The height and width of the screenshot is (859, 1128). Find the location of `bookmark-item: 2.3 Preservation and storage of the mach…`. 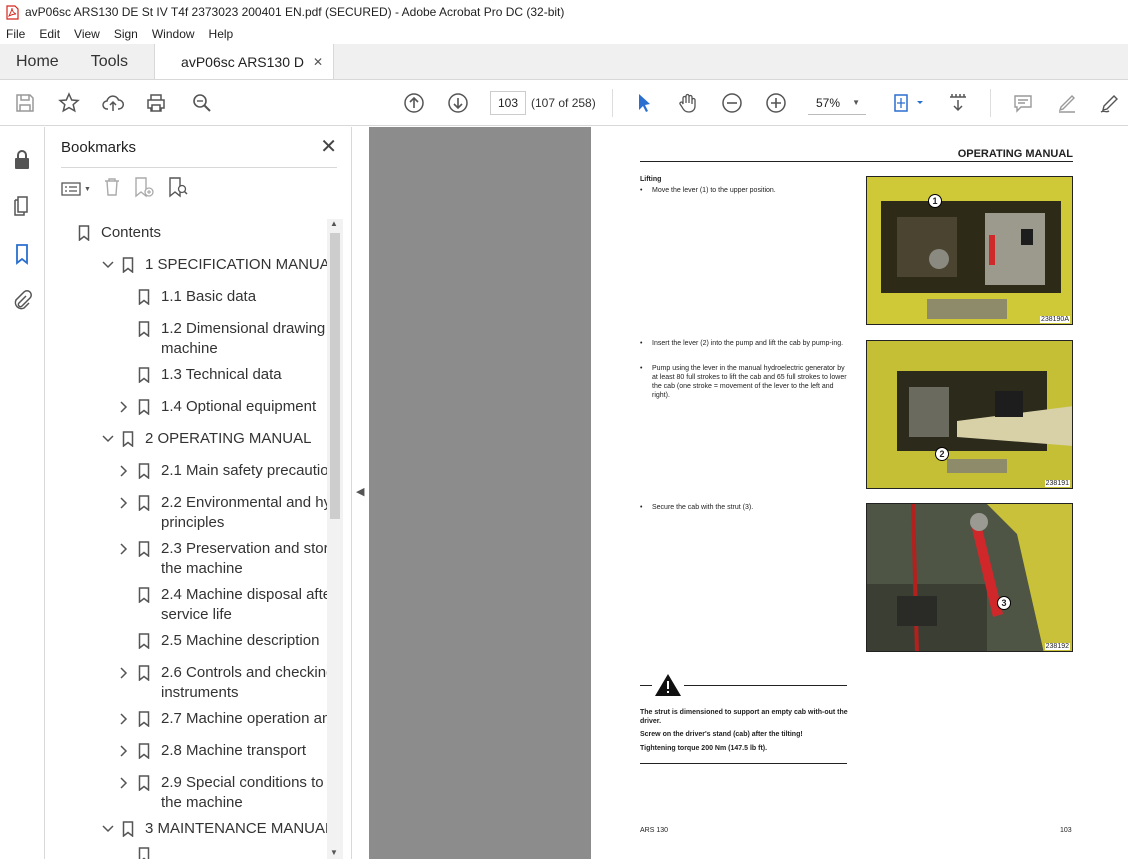

bookmark-item: 2.3 Preservation and storage of the mach… is located at coordinates (225, 559).